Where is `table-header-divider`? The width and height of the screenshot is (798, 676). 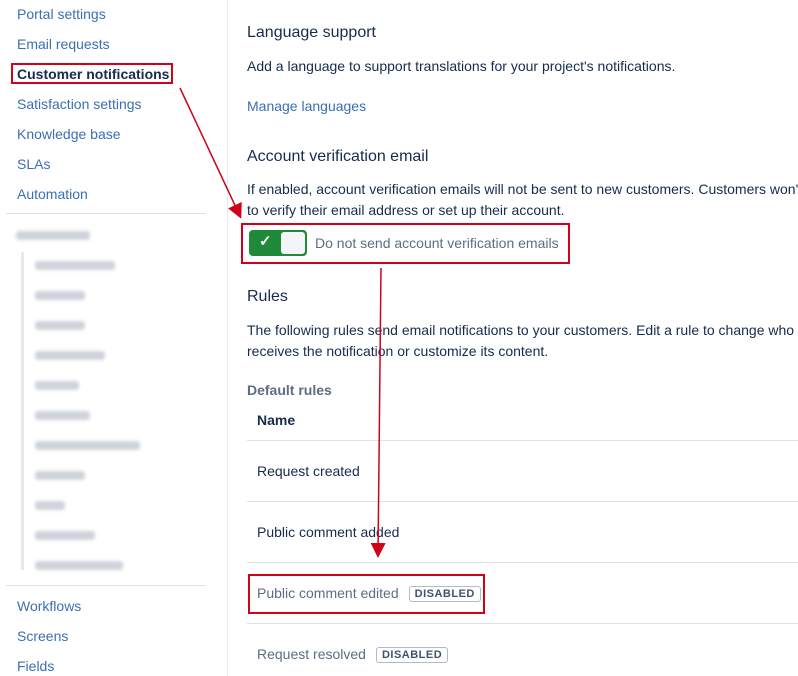 table-header-divider is located at coordinates (522, 440).